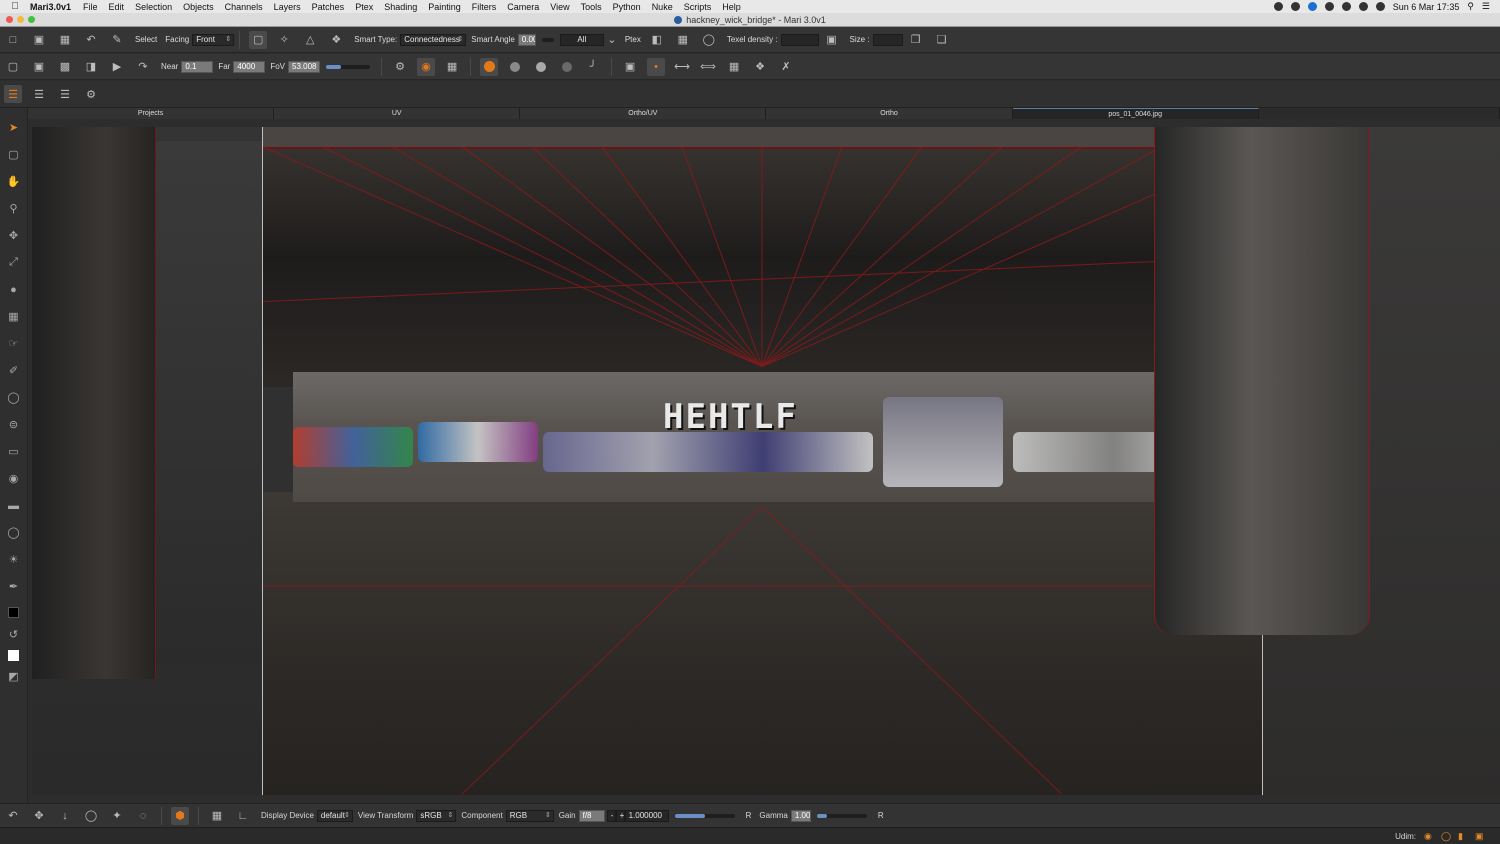 The image size is (1500, 844). I want to click on zoom-window-button, so click(31, 19).